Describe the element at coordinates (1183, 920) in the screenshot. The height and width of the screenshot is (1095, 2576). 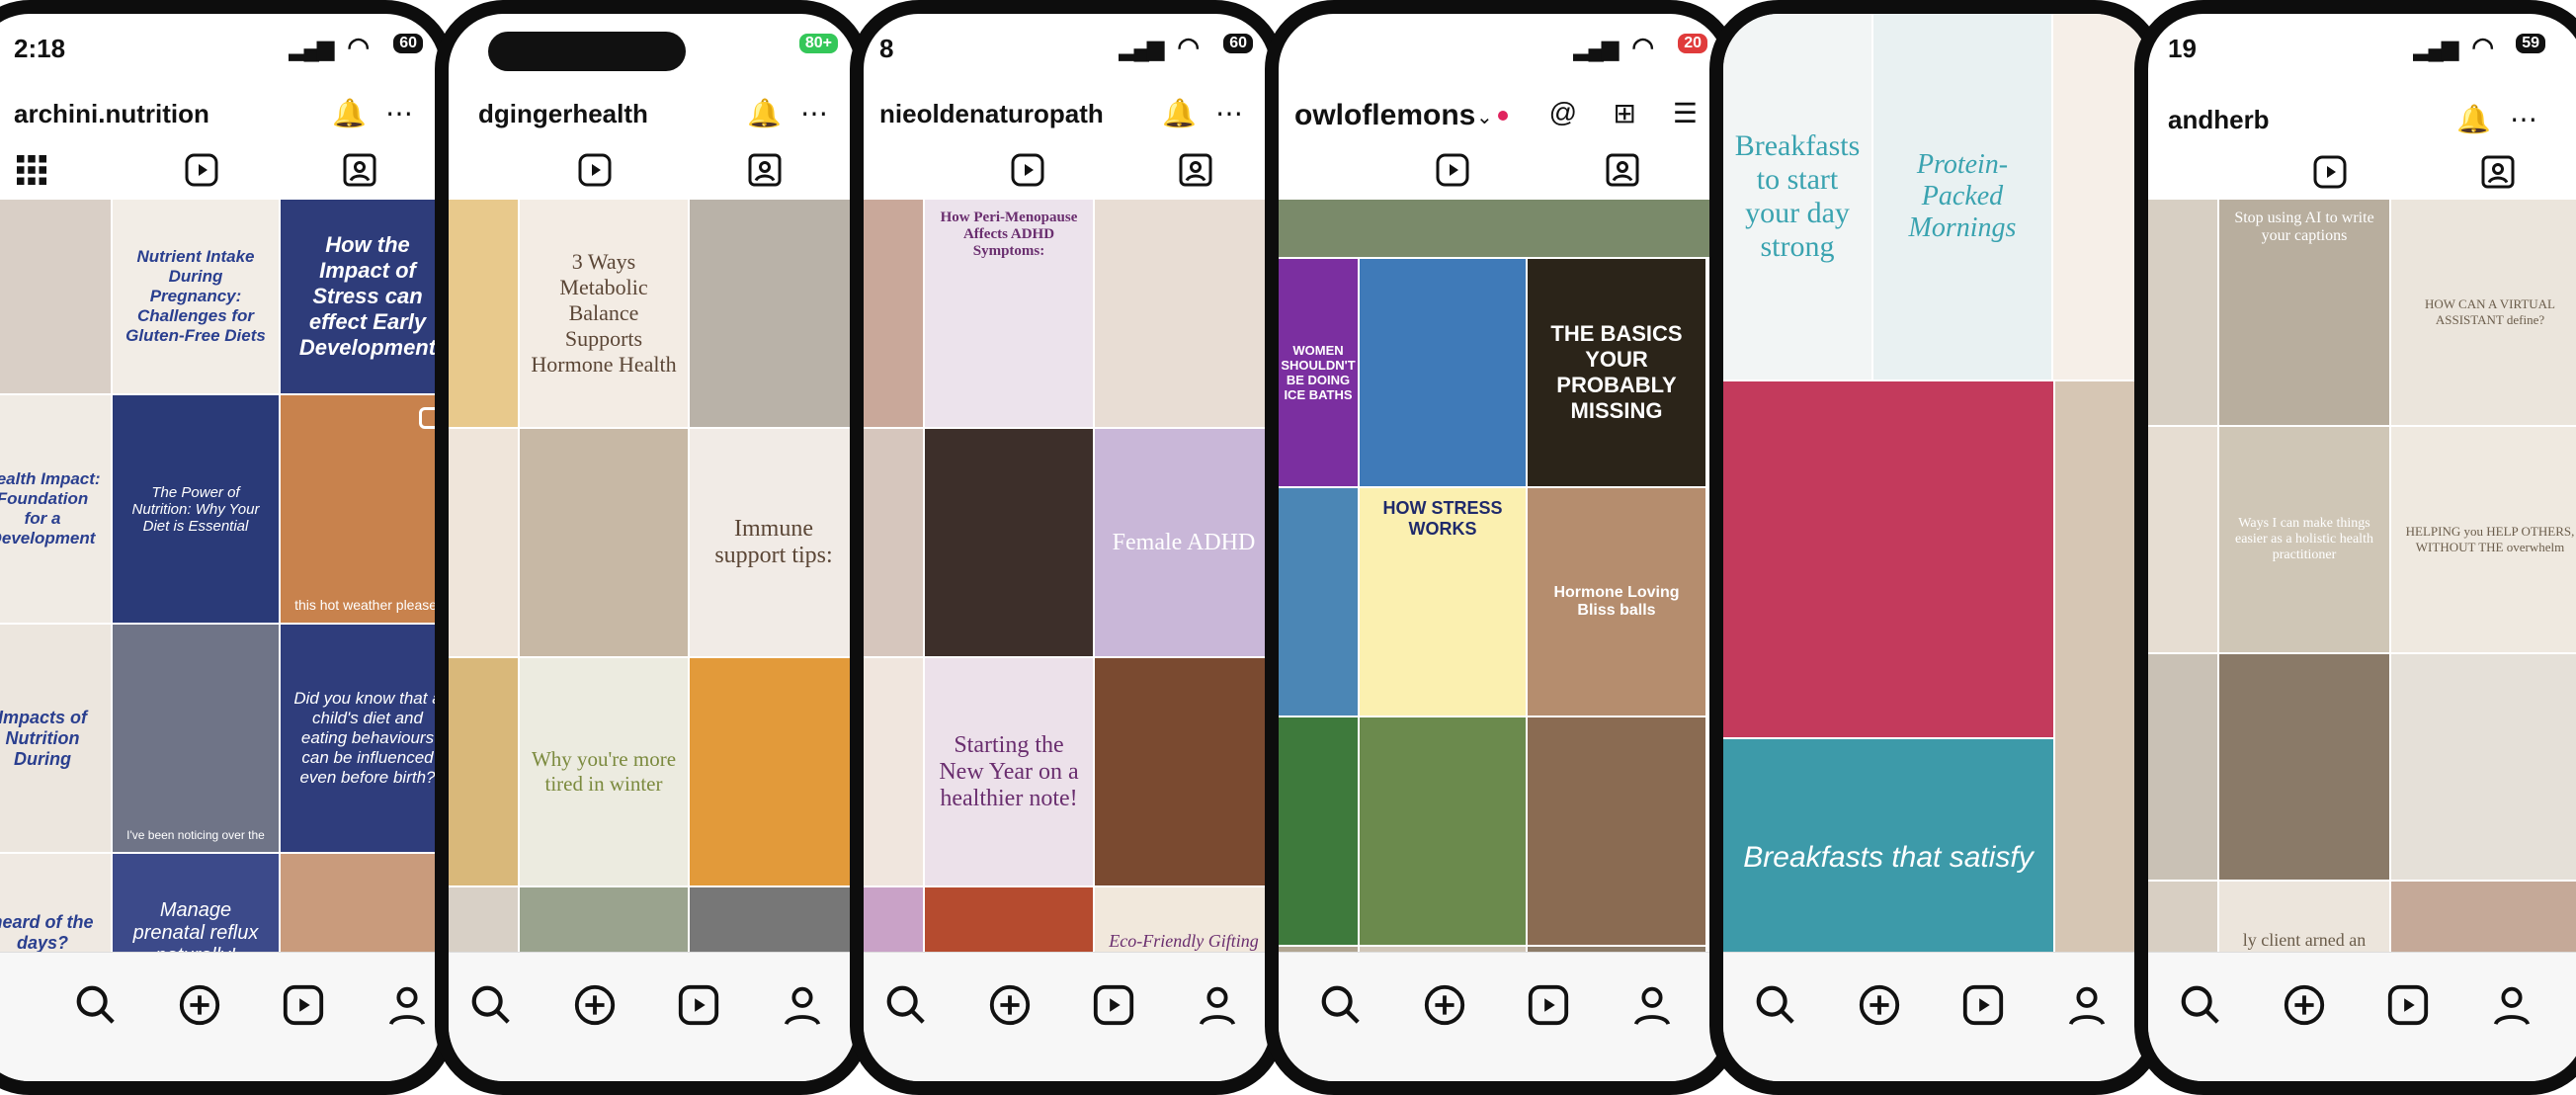
I see `grid-tile: Eco-Friendly Gifting Guide` at that location.